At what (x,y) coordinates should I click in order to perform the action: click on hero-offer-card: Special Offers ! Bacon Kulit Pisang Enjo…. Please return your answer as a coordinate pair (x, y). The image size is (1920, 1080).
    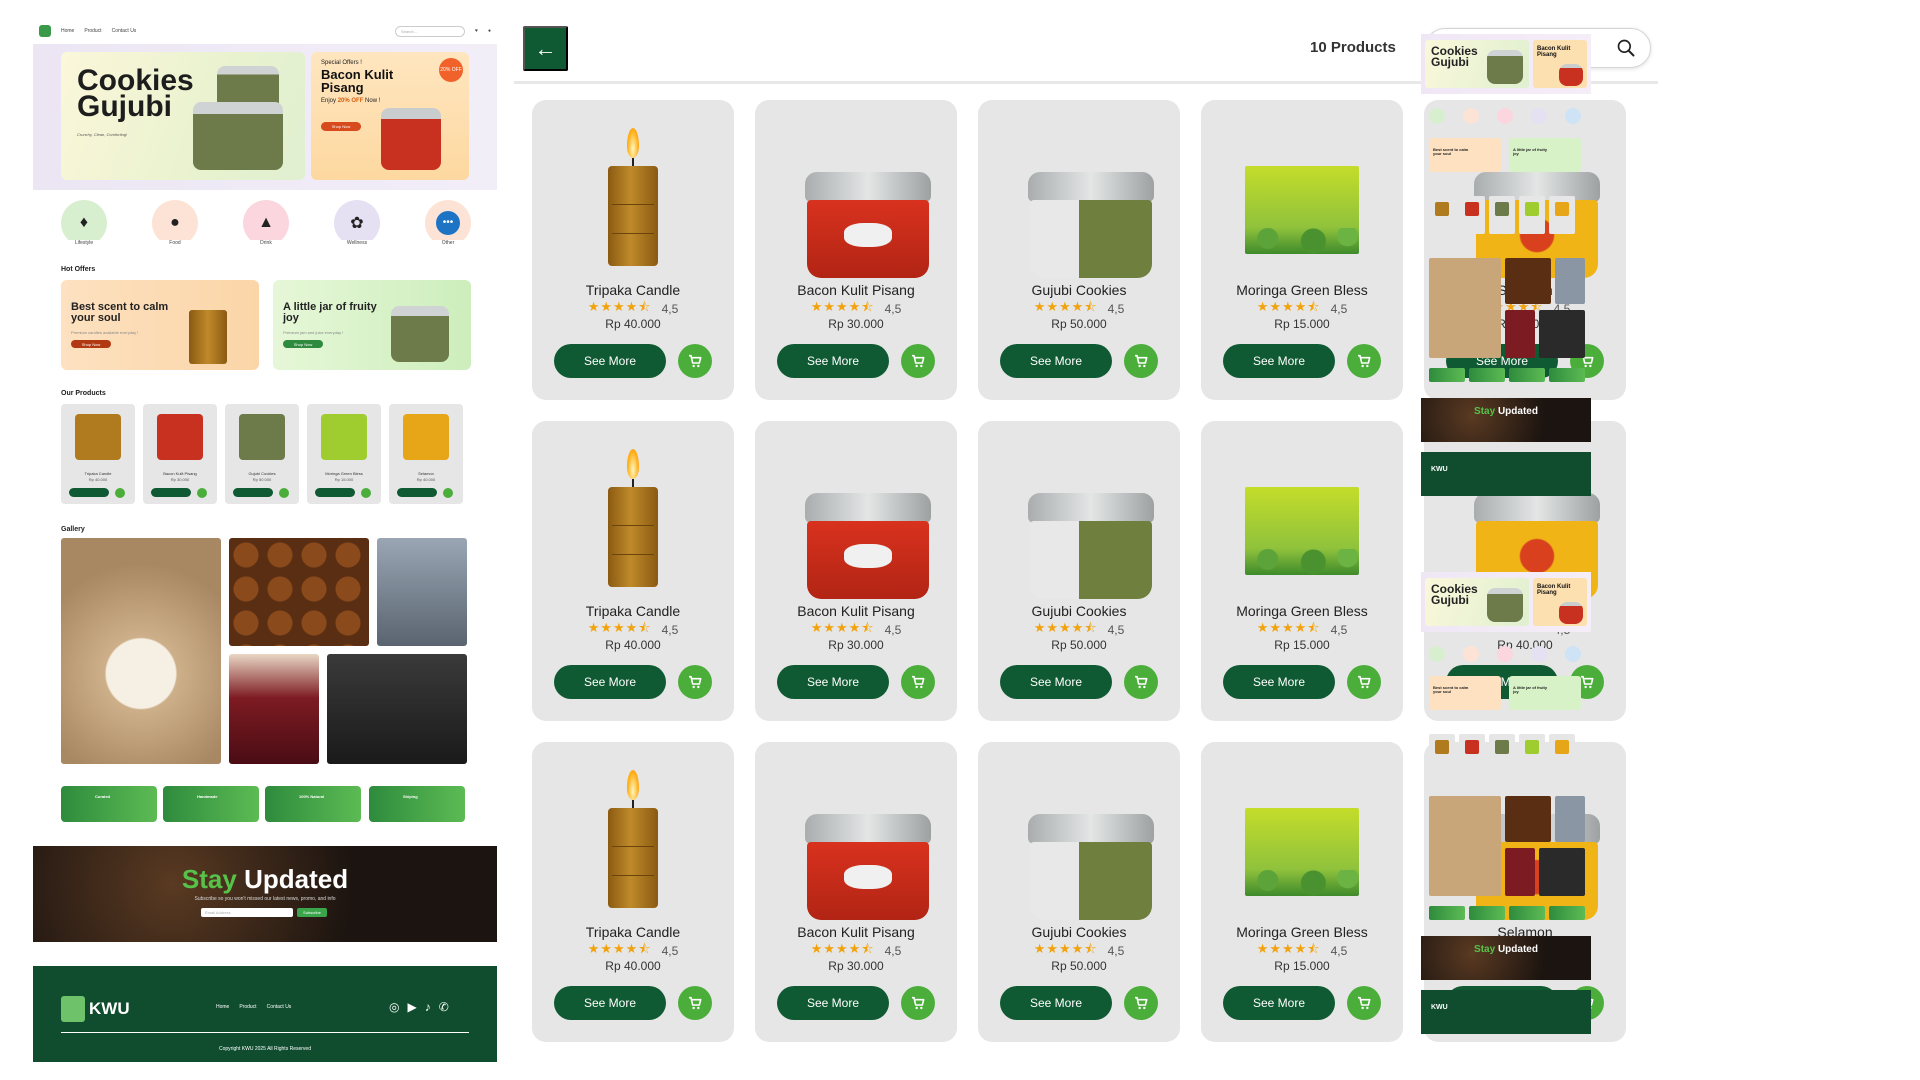
    Looking at the image, I should click on (390, 116).